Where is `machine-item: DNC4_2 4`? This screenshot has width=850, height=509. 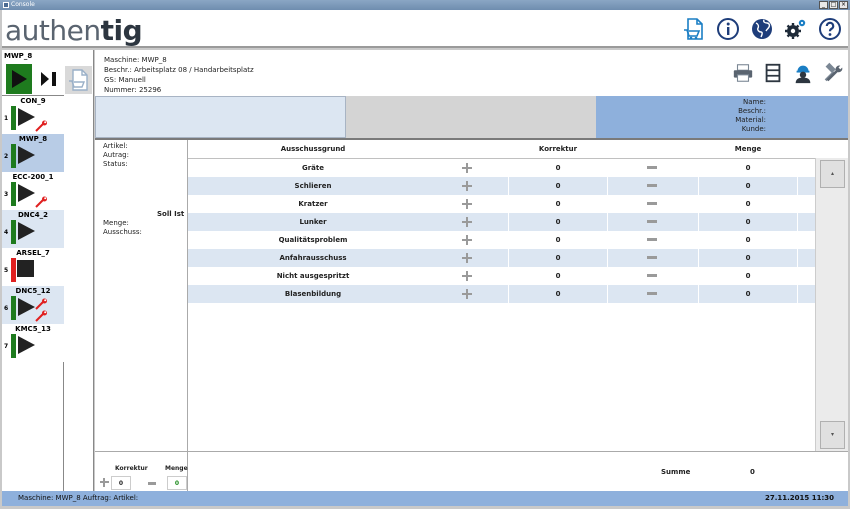
machine-item: DNC4_2 4 is located at coordinates (33, 229).